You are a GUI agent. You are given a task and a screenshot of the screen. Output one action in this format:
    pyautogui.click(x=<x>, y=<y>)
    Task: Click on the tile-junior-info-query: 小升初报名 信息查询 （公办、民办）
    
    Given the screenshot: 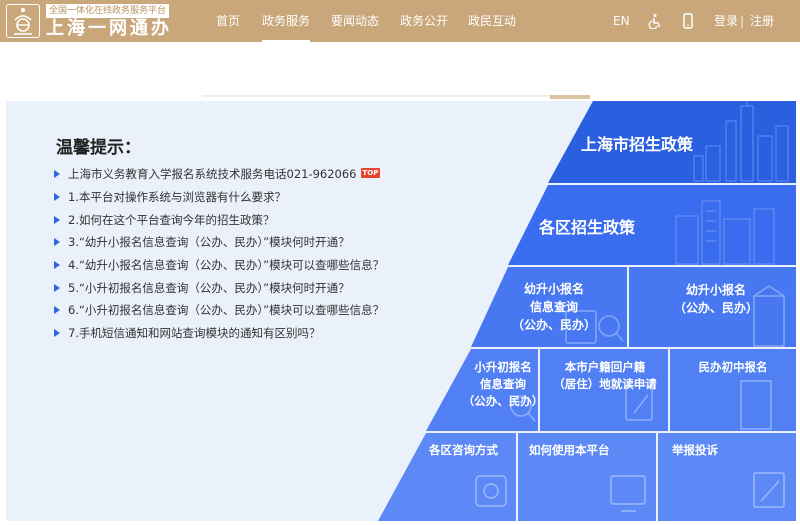 What is the action you would take?
    pyautogui.click(x=503, y=384)
    